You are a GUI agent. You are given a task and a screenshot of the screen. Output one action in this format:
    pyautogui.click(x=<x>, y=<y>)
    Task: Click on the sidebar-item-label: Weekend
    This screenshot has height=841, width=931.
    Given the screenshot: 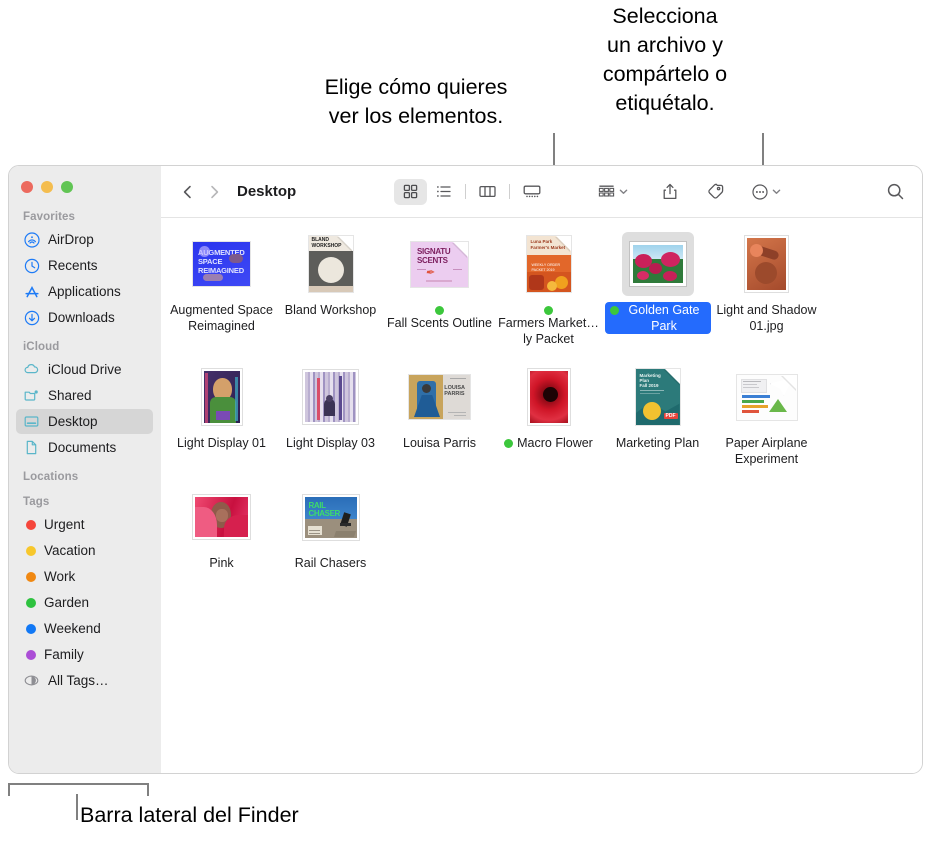 What is the action you would take?
    pyautogui.click(x=72, y=628)
    